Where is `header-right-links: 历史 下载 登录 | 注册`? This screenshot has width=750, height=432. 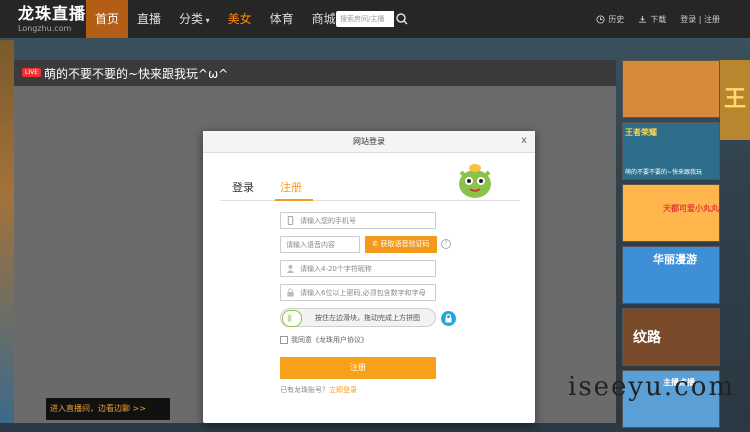
header-right-links: 历史 下载 登录 | 注册 is located at coordinates (658, 19).